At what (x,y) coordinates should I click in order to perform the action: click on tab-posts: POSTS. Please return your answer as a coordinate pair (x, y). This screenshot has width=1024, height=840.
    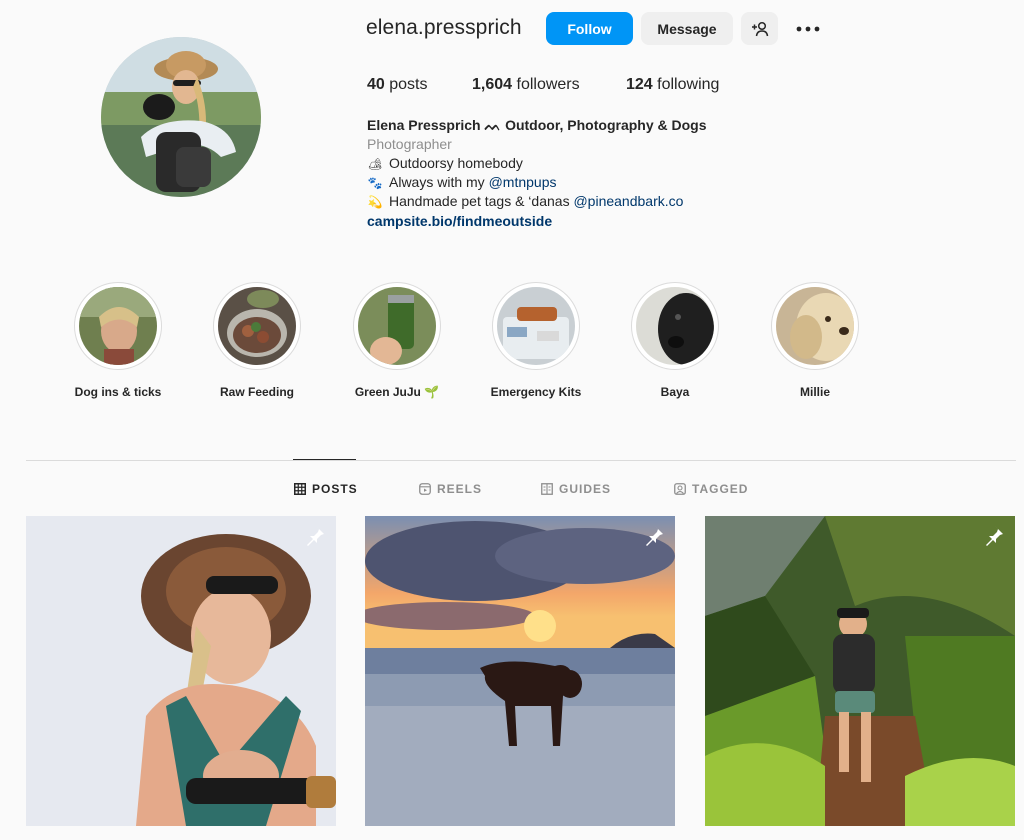
    Looking at the image, I should click on (326, 489).